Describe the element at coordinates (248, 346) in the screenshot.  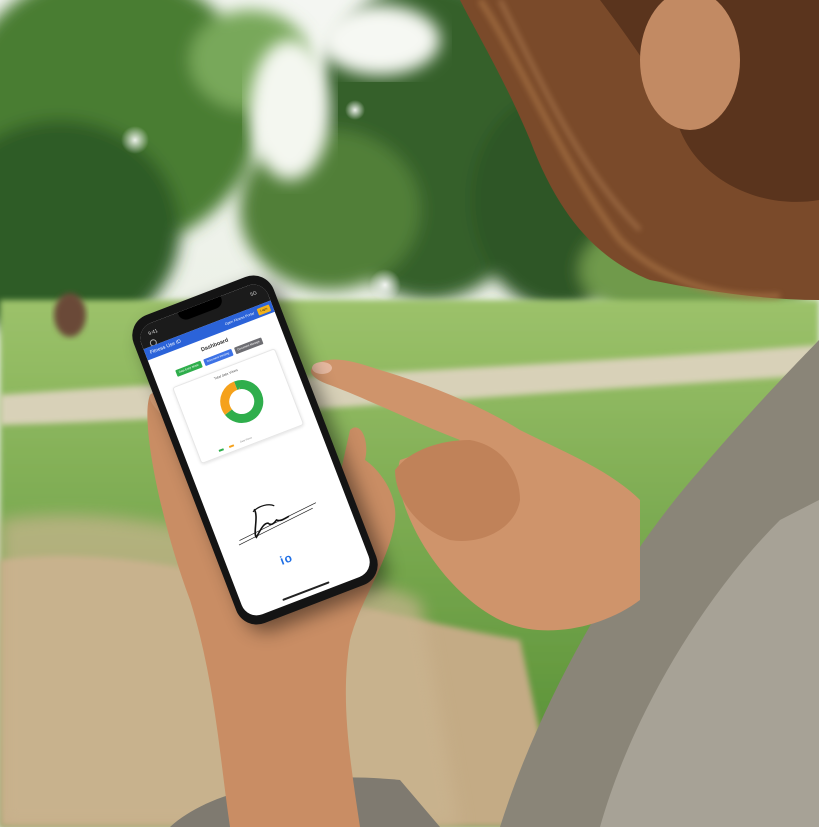
I see `action-button-3: Document Manage` at that location.